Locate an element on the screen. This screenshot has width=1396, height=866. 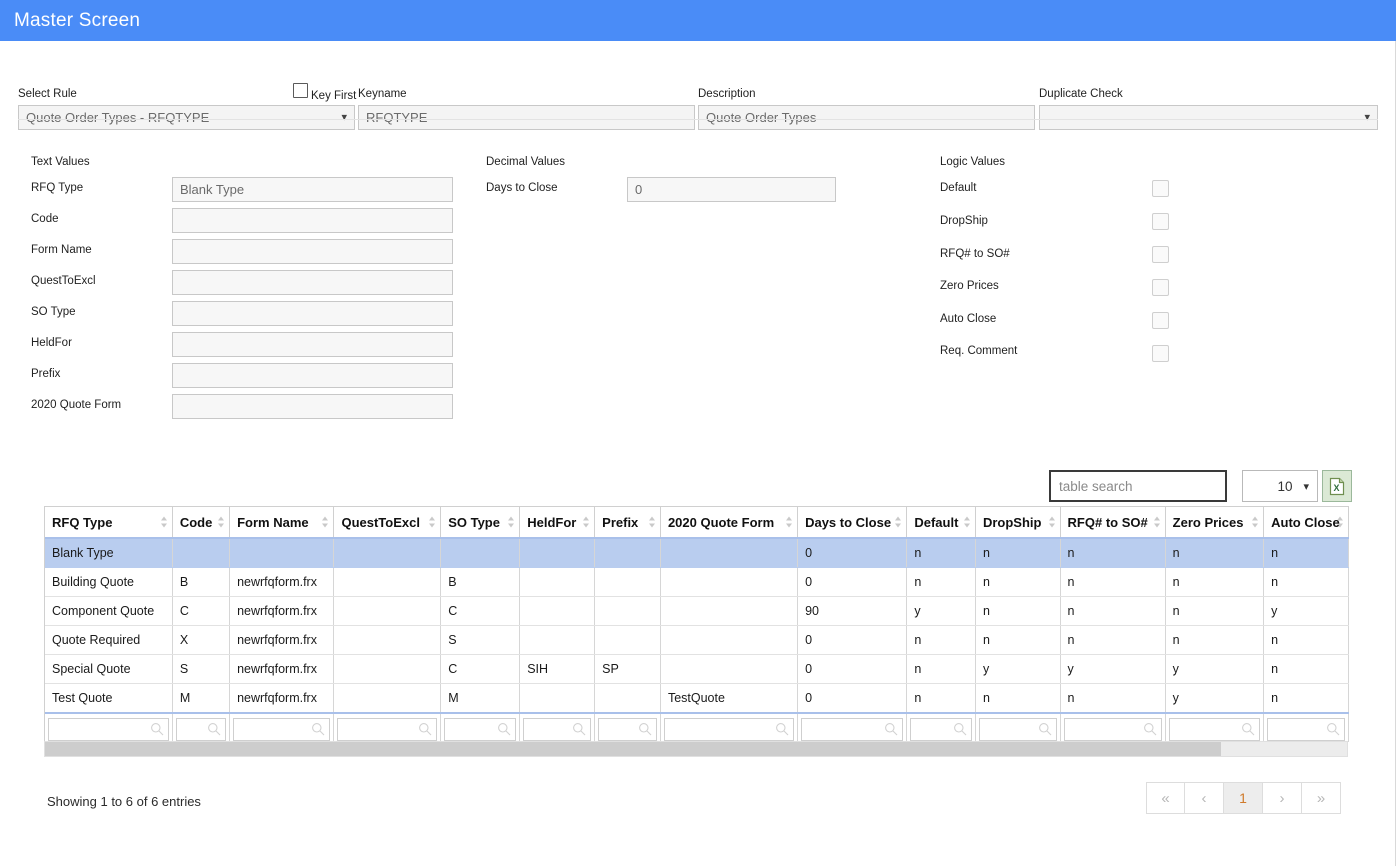
description-input is located at coordinates (866, 117).